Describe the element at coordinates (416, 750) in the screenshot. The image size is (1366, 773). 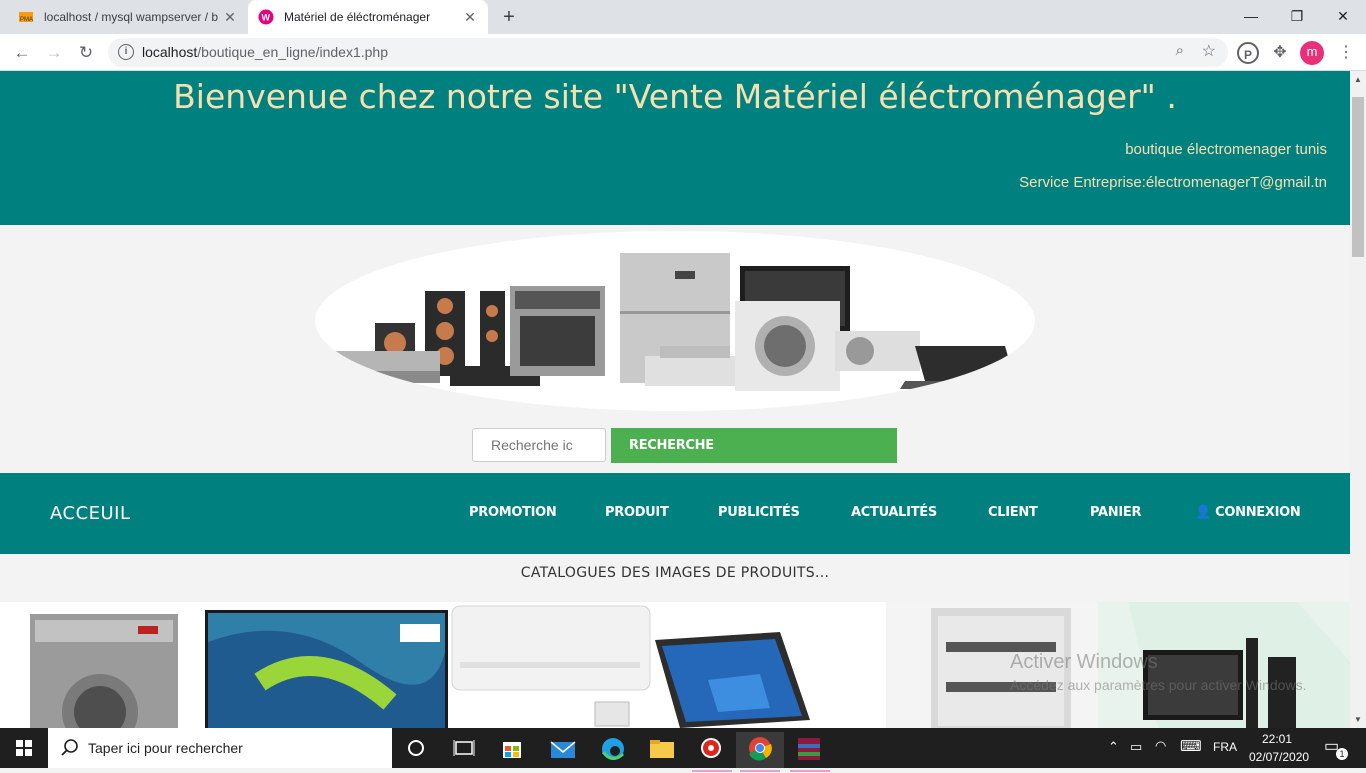
I see `cortana-icon` at that location.